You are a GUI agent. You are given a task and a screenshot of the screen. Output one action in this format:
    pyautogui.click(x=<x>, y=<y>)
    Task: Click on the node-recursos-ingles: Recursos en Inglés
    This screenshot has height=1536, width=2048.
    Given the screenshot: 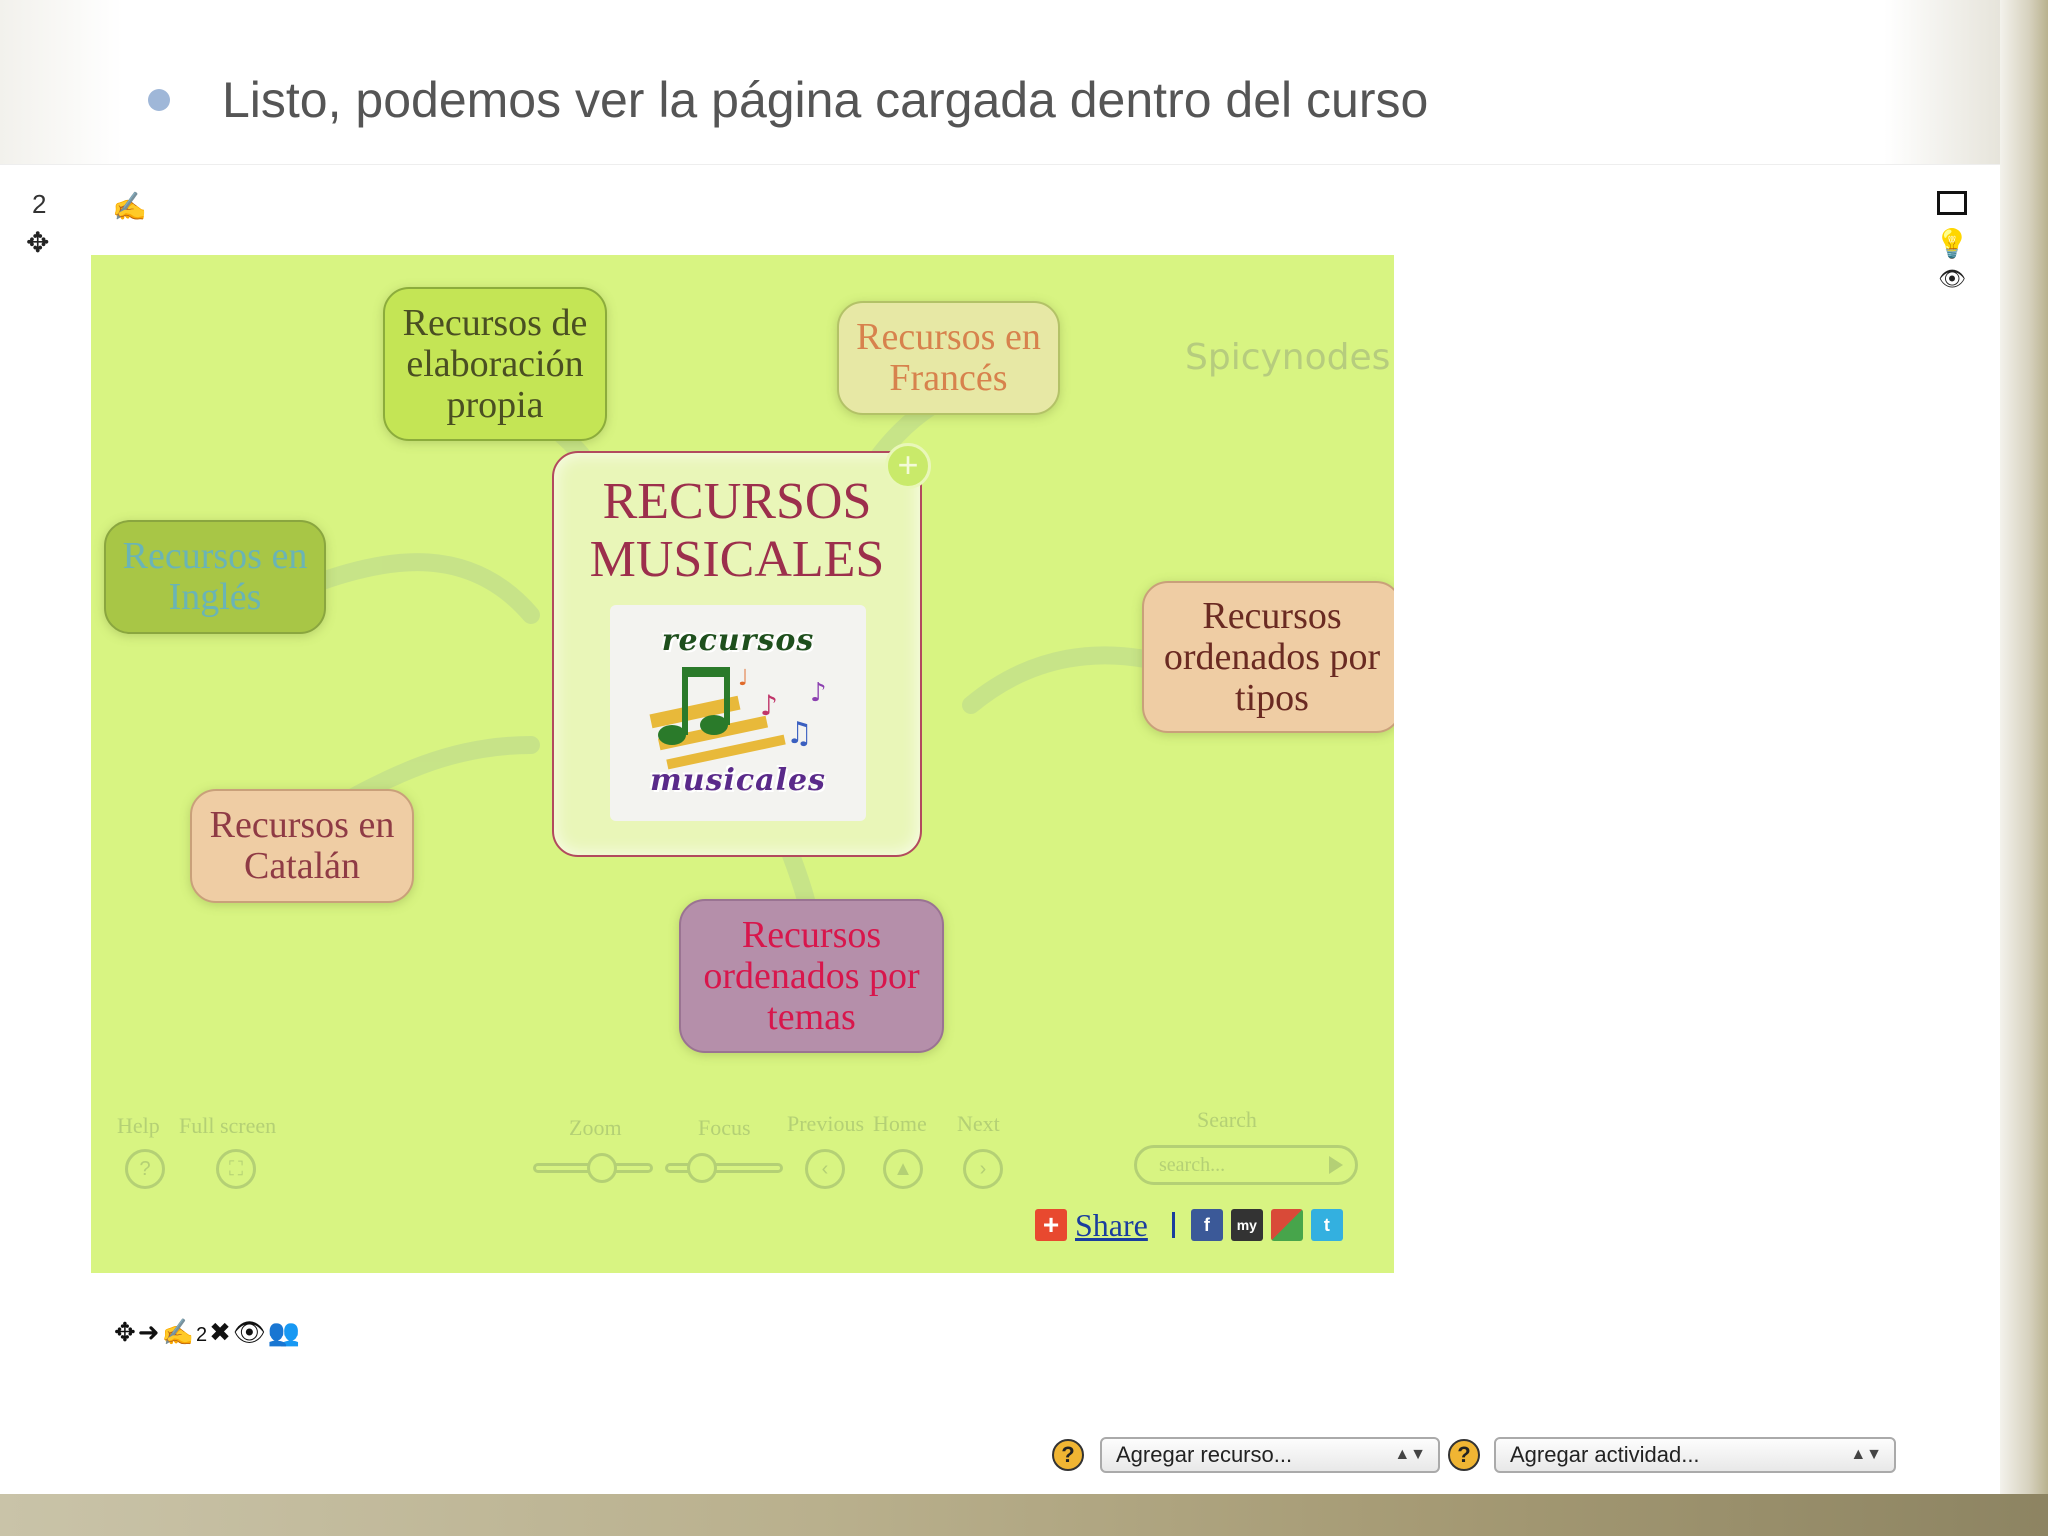 What is the action you would take?
    pyautogui.click(x=215, y=577)
    